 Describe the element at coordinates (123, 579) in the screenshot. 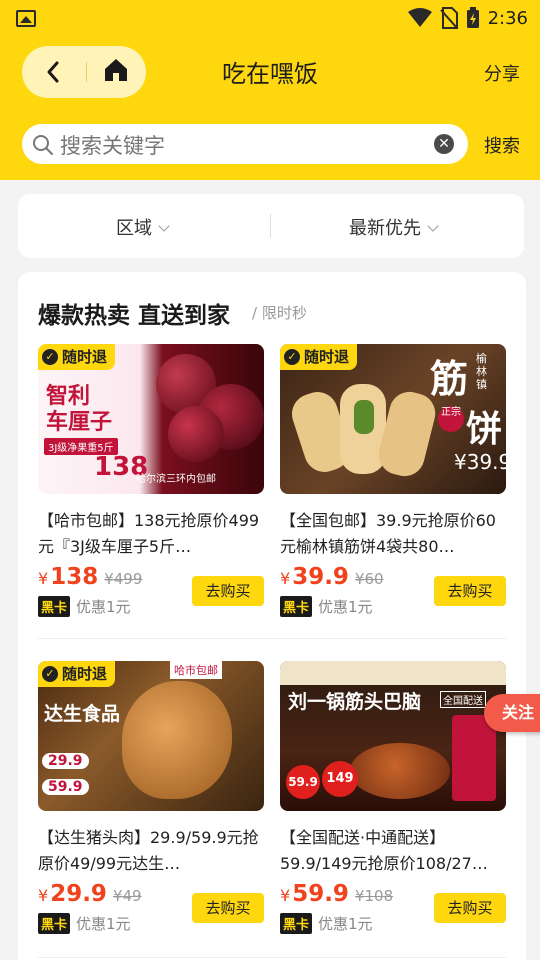

I see `original-price: ¥499` at that location.